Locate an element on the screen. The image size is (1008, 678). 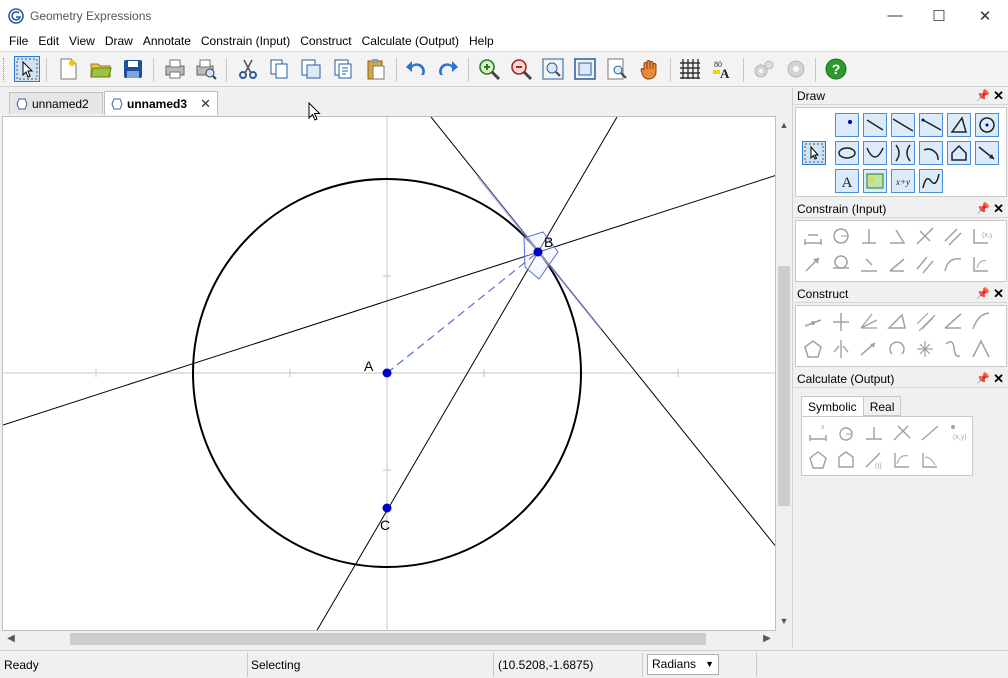
calc-perimeter-tool is located at coordinates (846, 460).